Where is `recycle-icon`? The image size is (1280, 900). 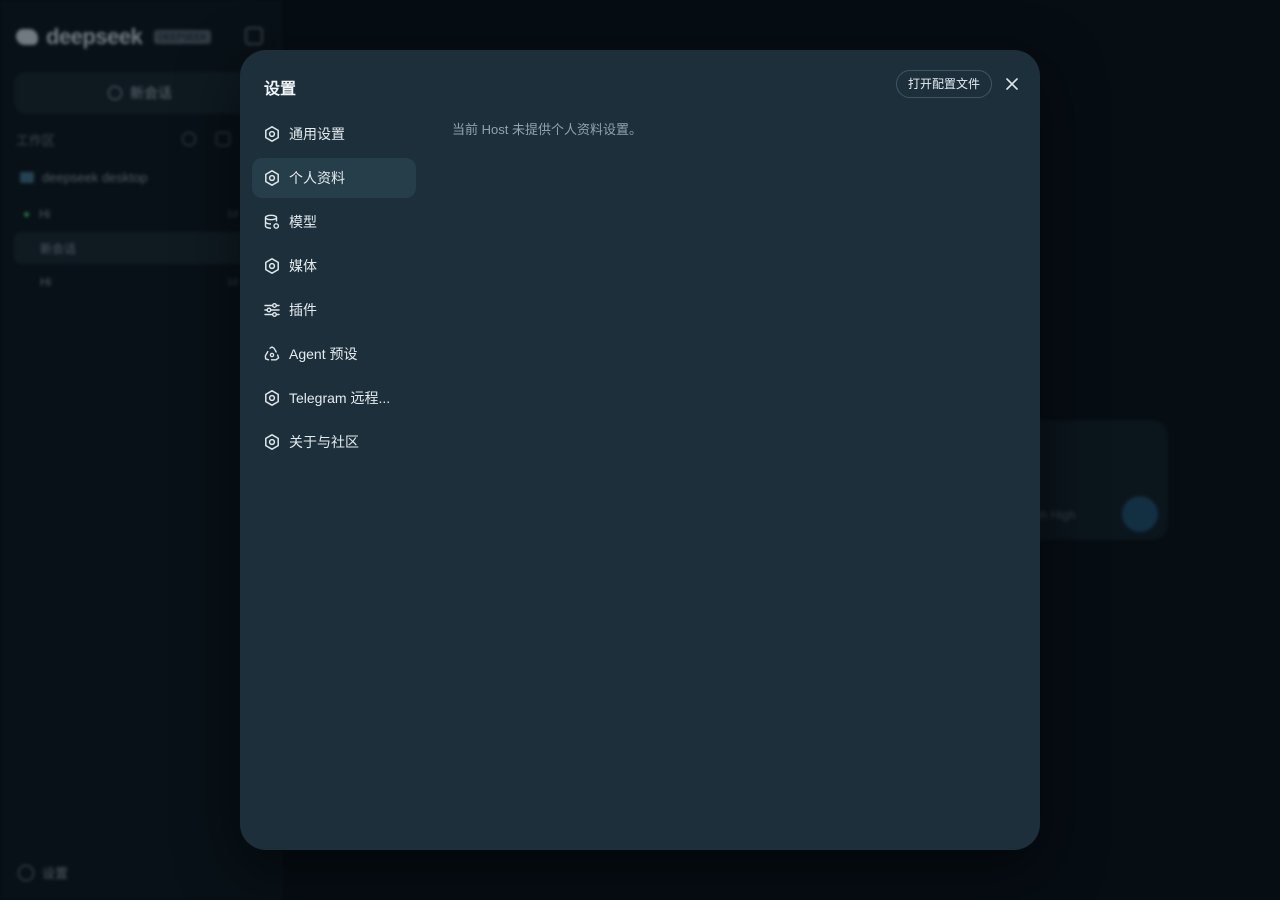 recycle-icon is located at coordinates (272, 353).